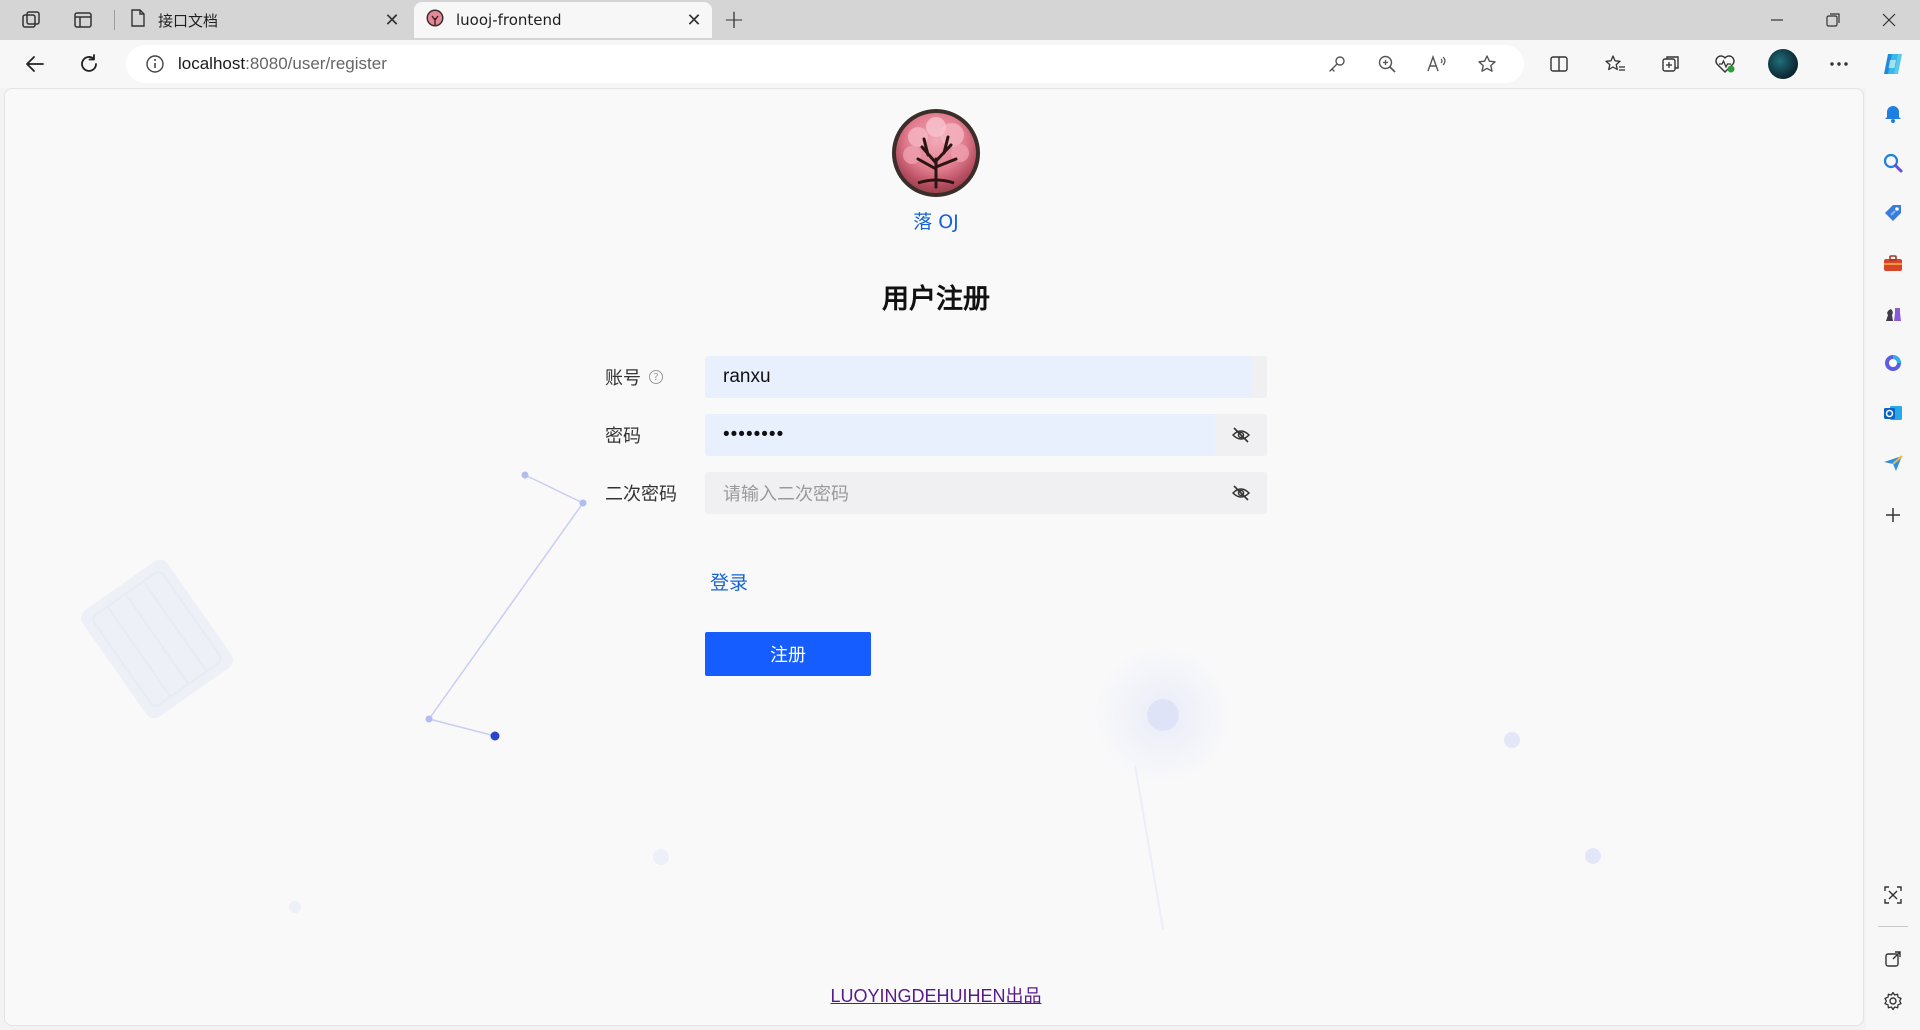  What do you see at coordinates (986, 493) in the screenshot?
I see `confirm-password-input: 请输入二次密码` at bounding box center [986, 493].